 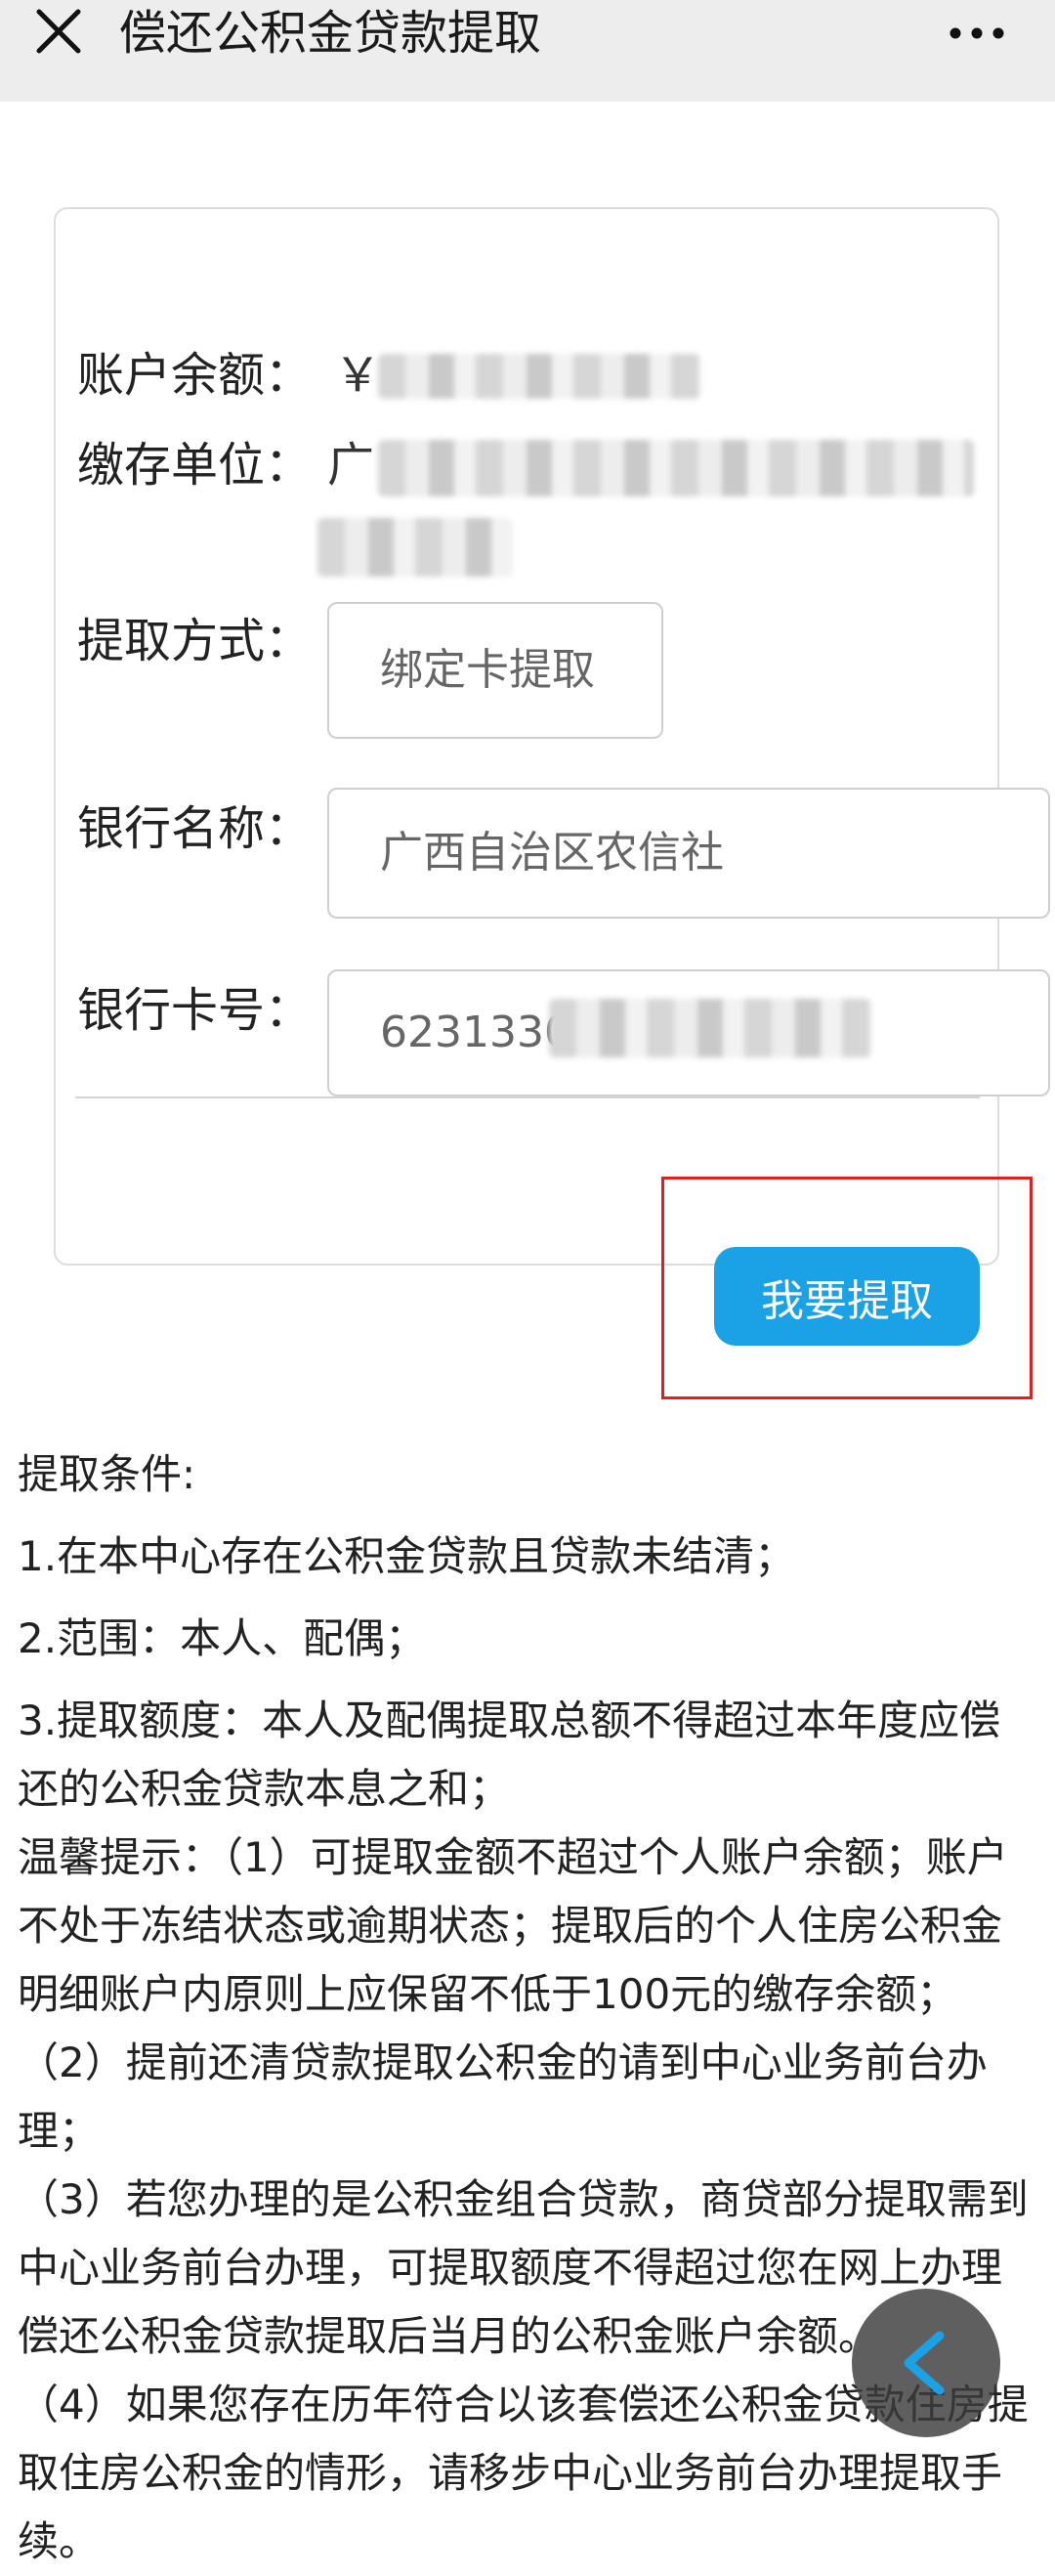 I want to click on card-number-redacted, so click(x=710, y=1028).